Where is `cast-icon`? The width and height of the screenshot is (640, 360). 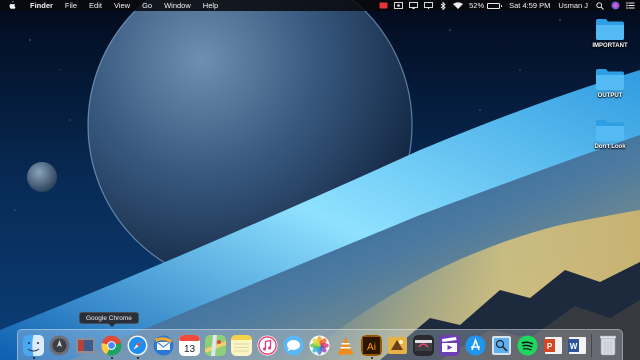
cast-icon is located at coordinates (383, 5).